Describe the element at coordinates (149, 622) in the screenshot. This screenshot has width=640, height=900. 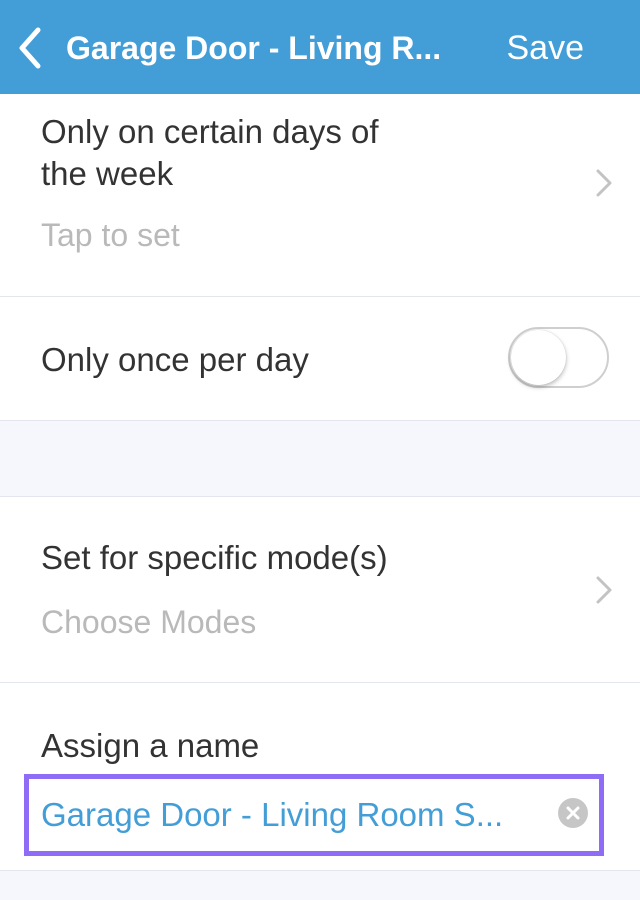
I see `specific-modes-subtitle: Choose Modes` at that location.